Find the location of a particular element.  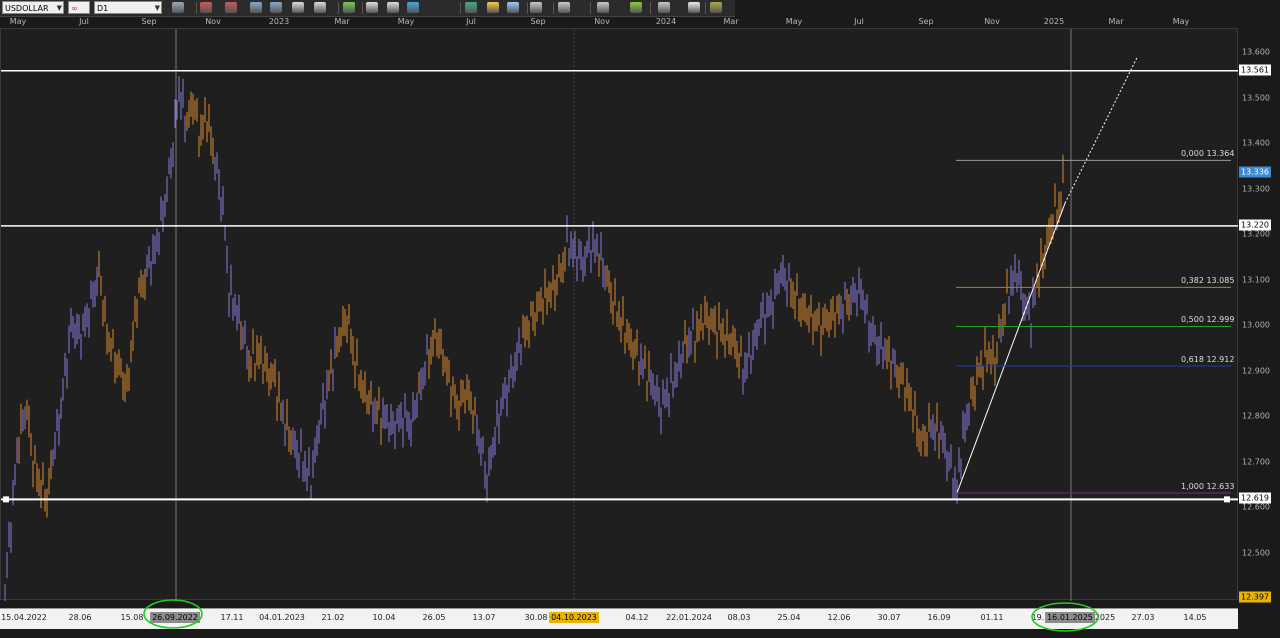

price-tick-label: 12.900 is located at coordinates (1256, 370).